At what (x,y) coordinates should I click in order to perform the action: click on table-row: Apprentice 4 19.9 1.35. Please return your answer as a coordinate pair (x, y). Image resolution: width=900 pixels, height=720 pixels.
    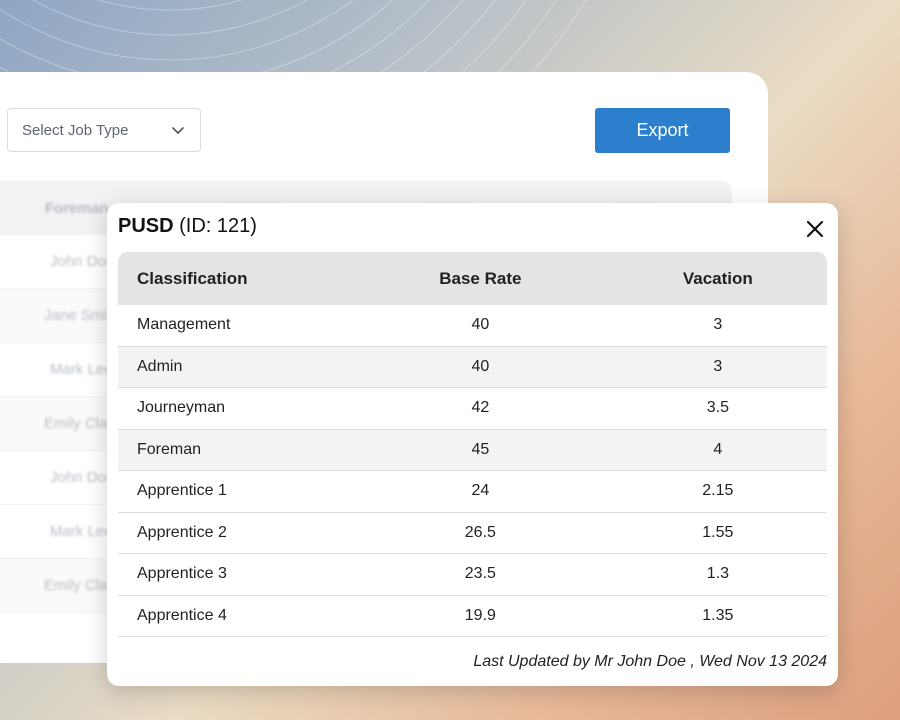
    Looking at the image, I should click on (472, 616).